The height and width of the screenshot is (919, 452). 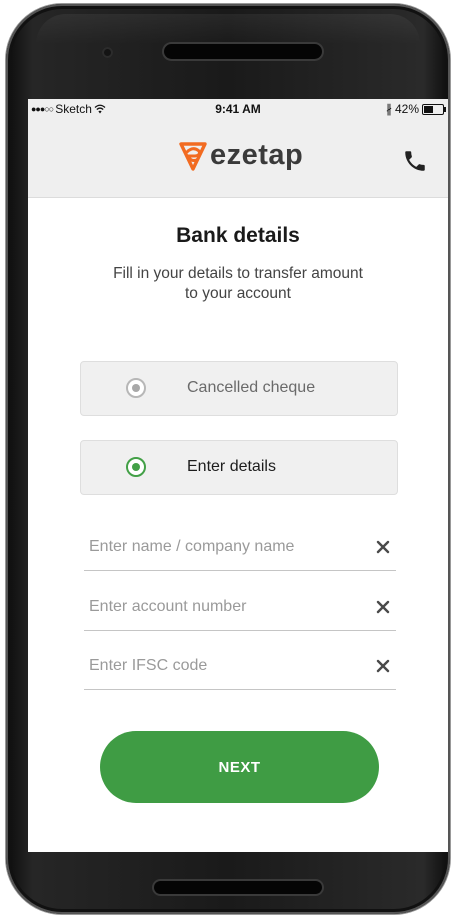 What do you see at coordinates (445, 109) in the screenshot?
I see `battery-tip` at bounding box center [445, 109].